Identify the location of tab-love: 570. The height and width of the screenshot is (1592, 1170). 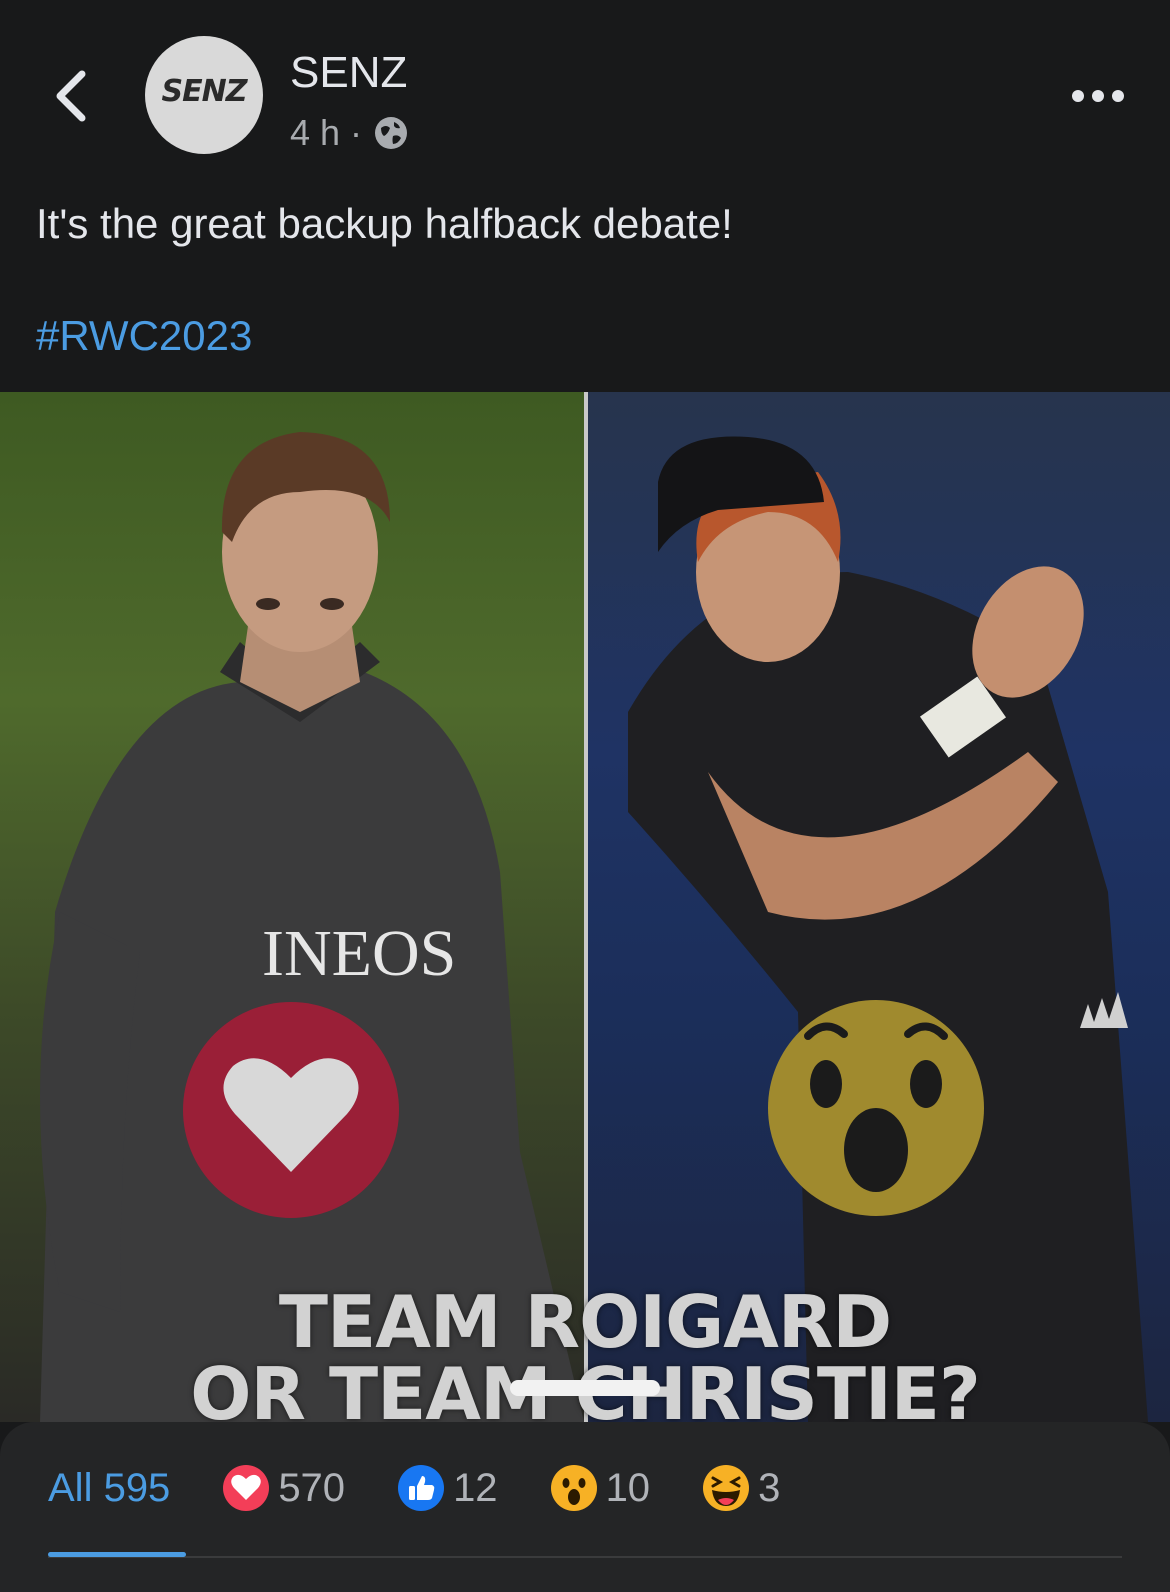
(283, 1488).